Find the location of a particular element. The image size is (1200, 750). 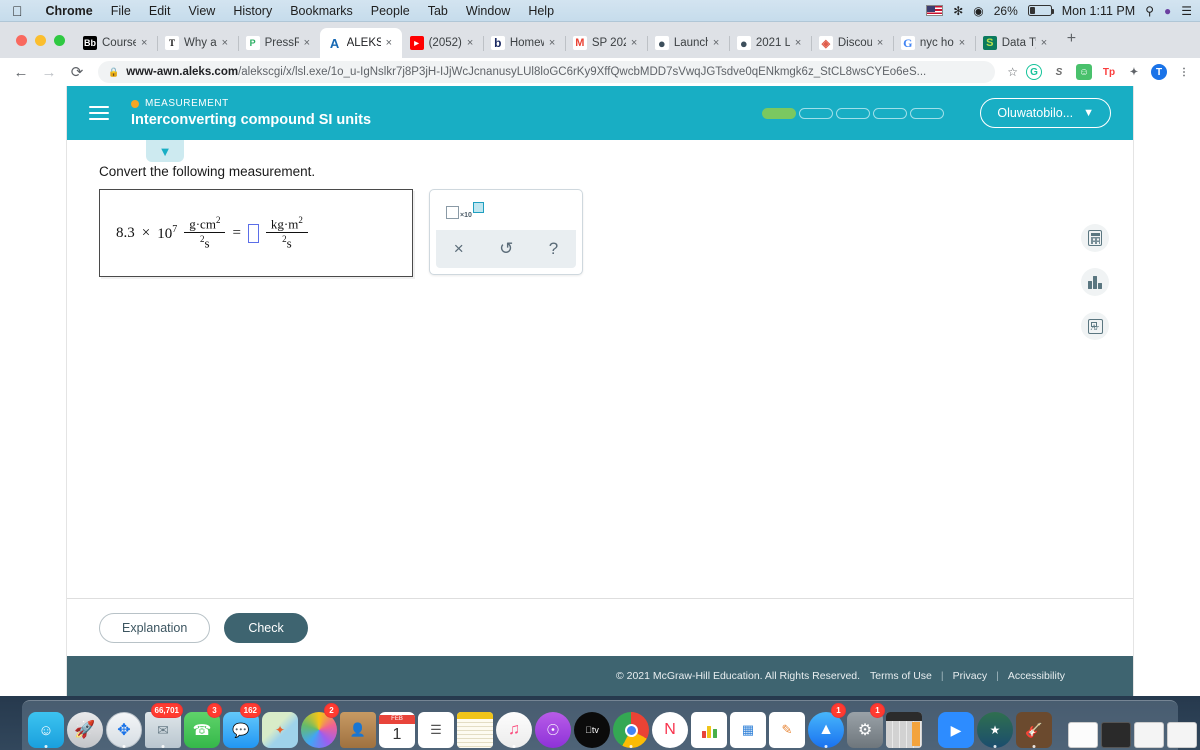

menu-chrome: Chrome is located at coordinates (69, 11).